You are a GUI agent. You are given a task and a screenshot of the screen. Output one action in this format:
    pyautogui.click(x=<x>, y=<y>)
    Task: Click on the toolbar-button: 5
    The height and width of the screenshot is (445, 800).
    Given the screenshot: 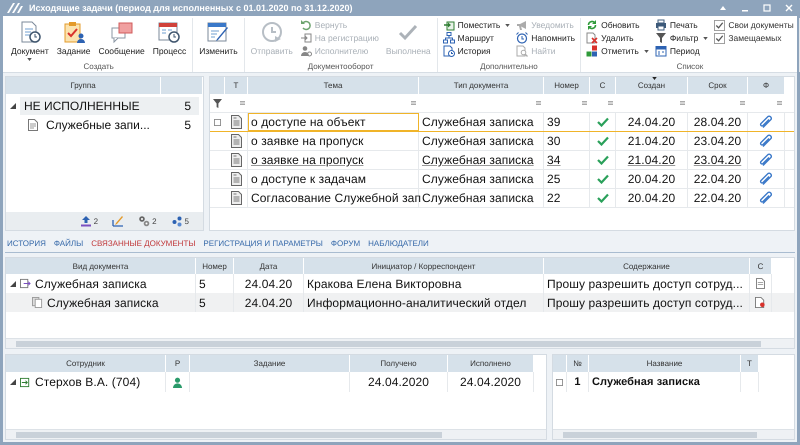 What is the action you would take?
    pyautogui.click(x=179, y=221)
    